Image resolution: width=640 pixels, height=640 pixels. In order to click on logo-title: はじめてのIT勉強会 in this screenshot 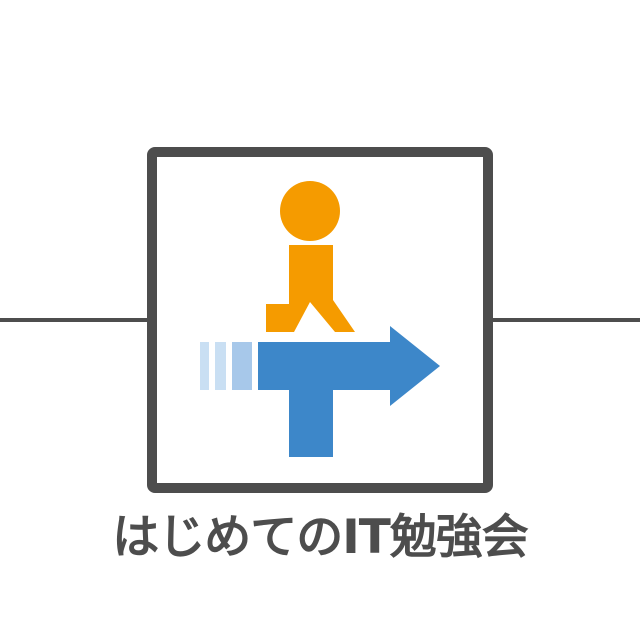, I will do `click(320, 537)`.